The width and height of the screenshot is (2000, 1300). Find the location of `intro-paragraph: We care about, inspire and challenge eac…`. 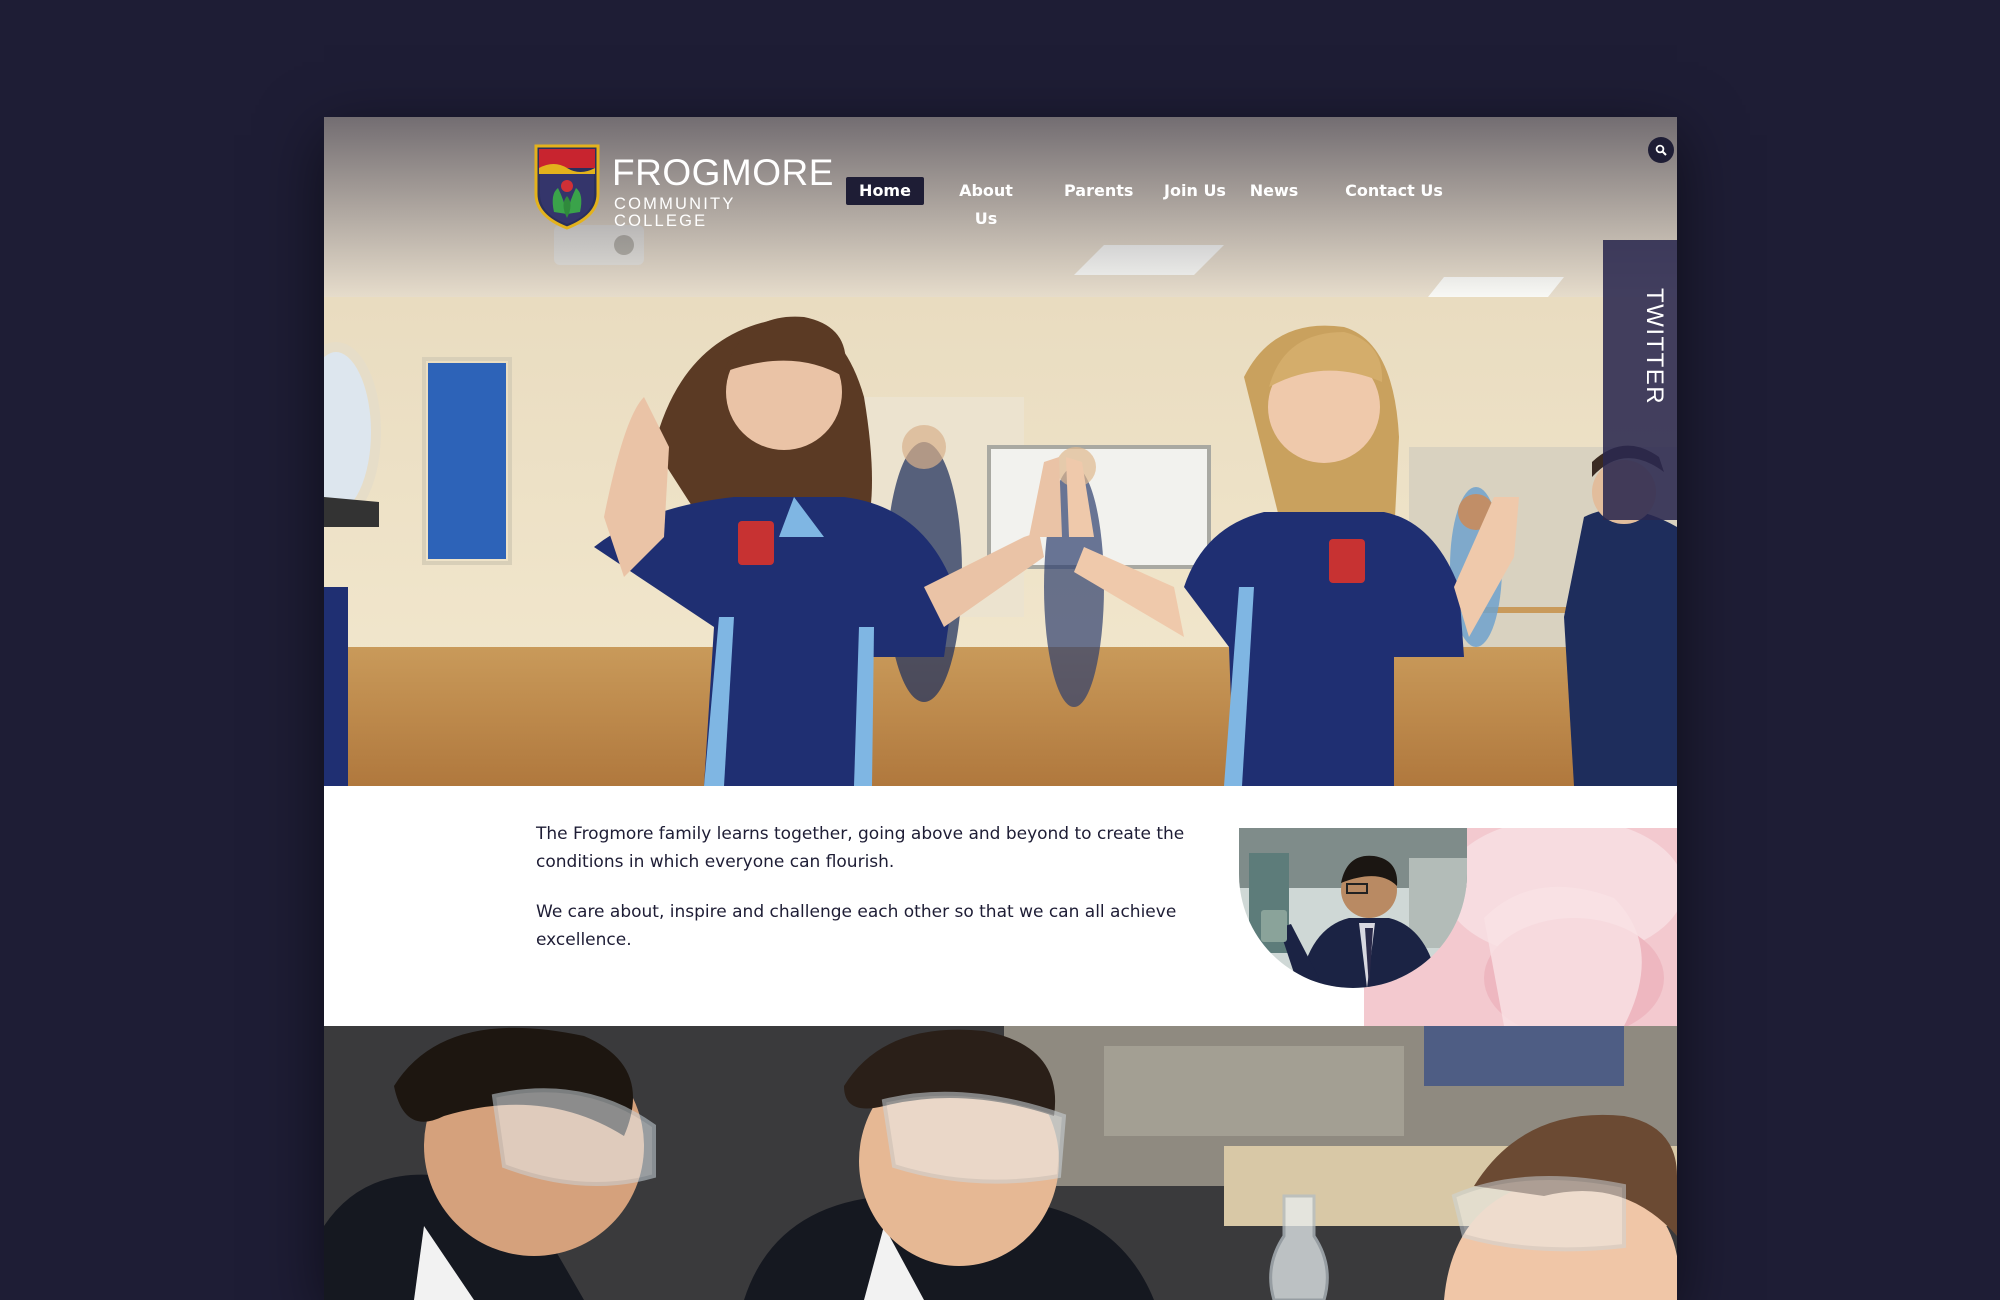

intro-paragraph: We care about, inspire and challenge eac… is located at coordinates (856, 926).